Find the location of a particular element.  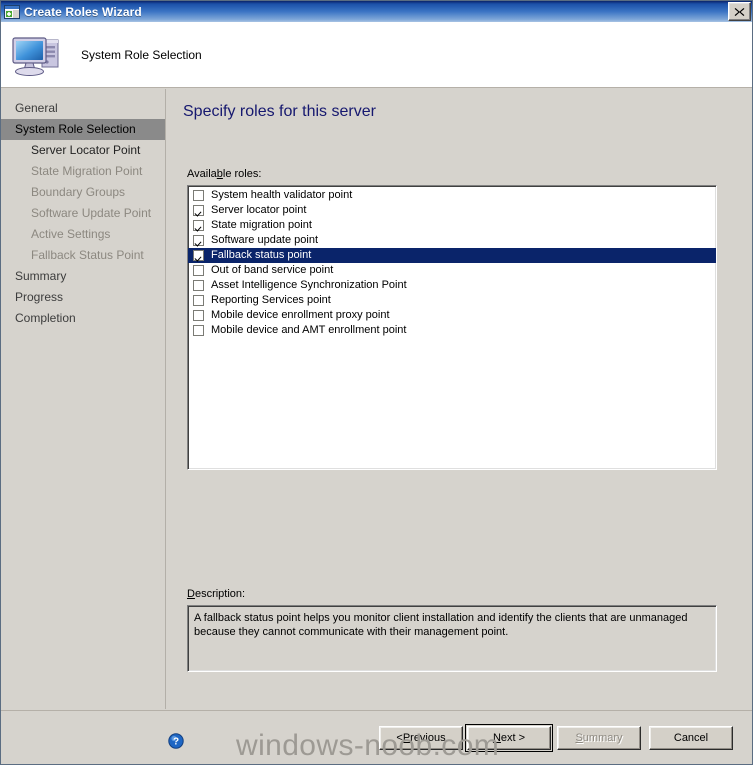

list-item: System health validator point is located at coordinates (452, 195).